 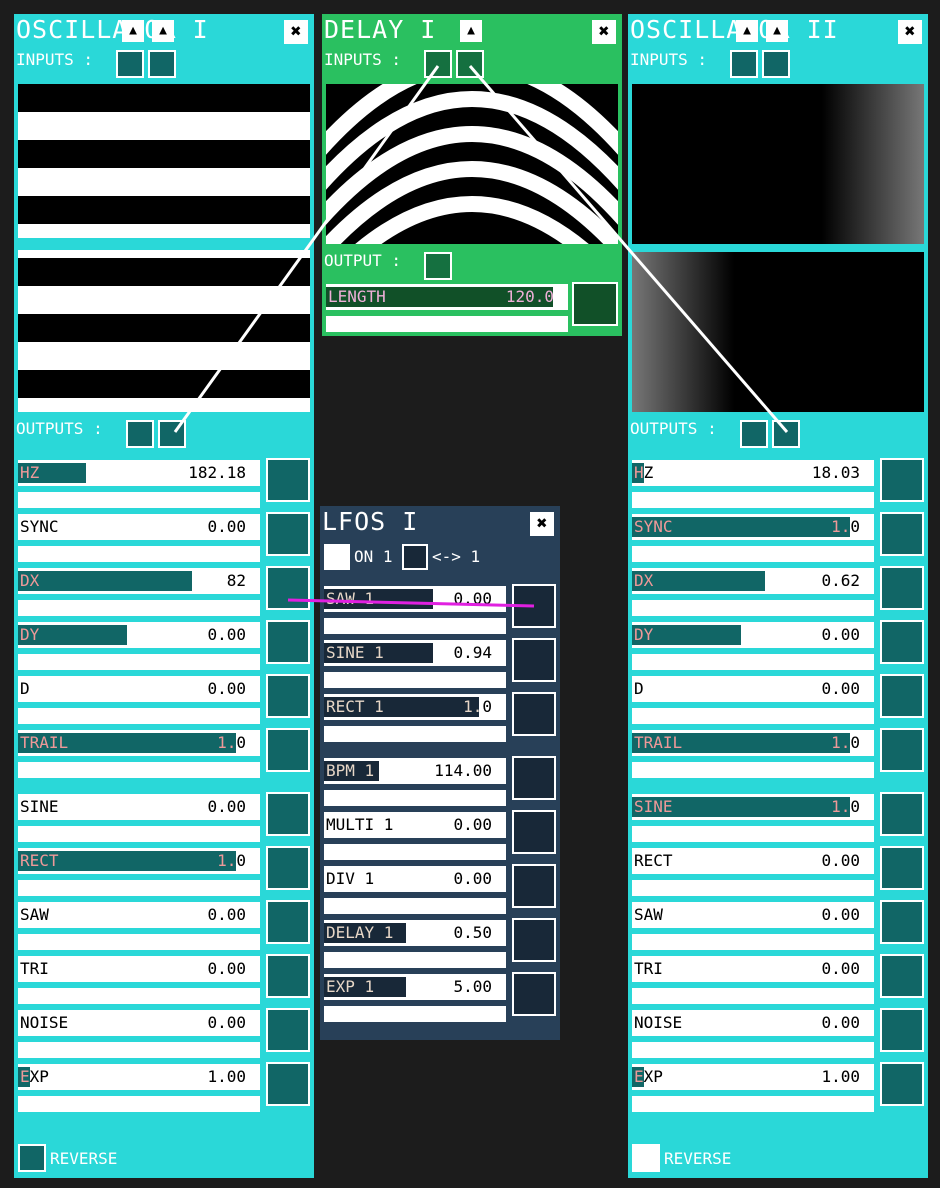 I want to click on slider: D 0.00, so click(x=753, y=689).